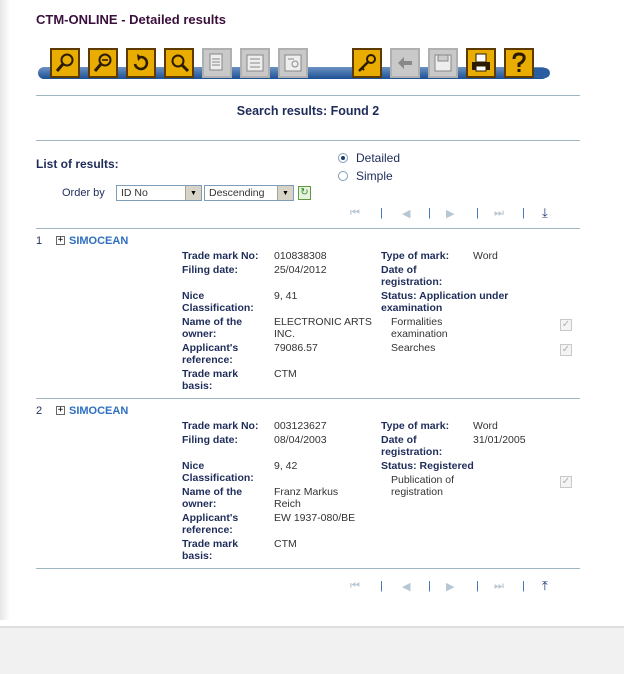 The image size is (624, 674). Describe the element at coordinates (545, 586) in the screenshot. I see `scroll-to-top-icon: ⤒` at that location.